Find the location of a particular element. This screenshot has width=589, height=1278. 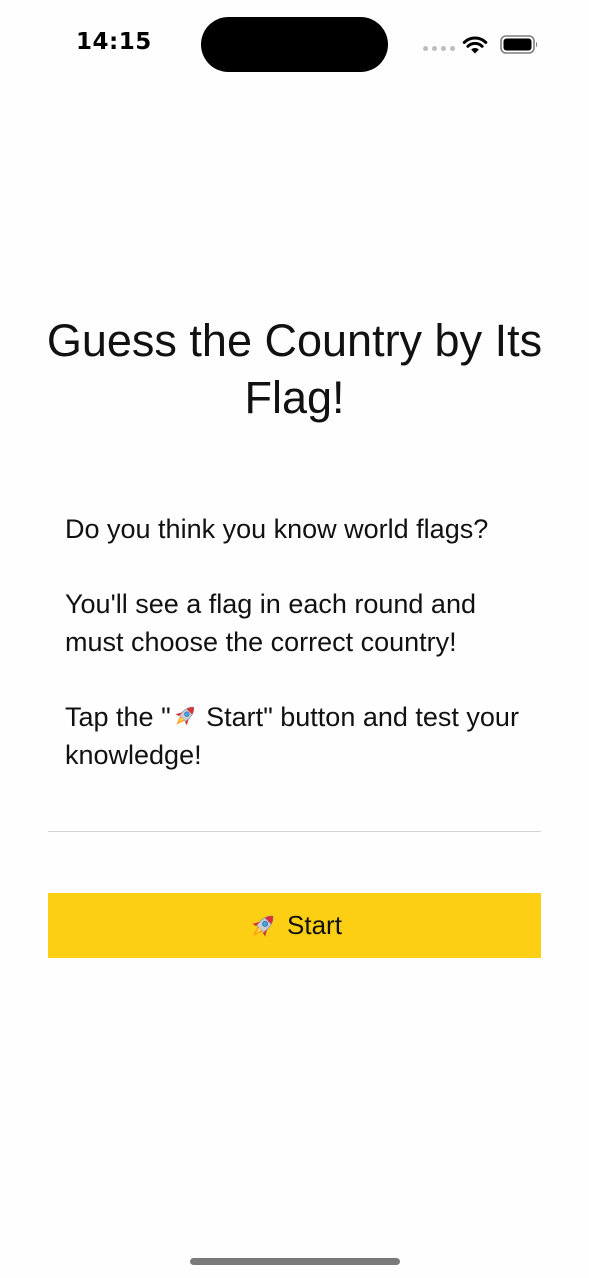

start-button: Start is located at coordinates (294, 925).